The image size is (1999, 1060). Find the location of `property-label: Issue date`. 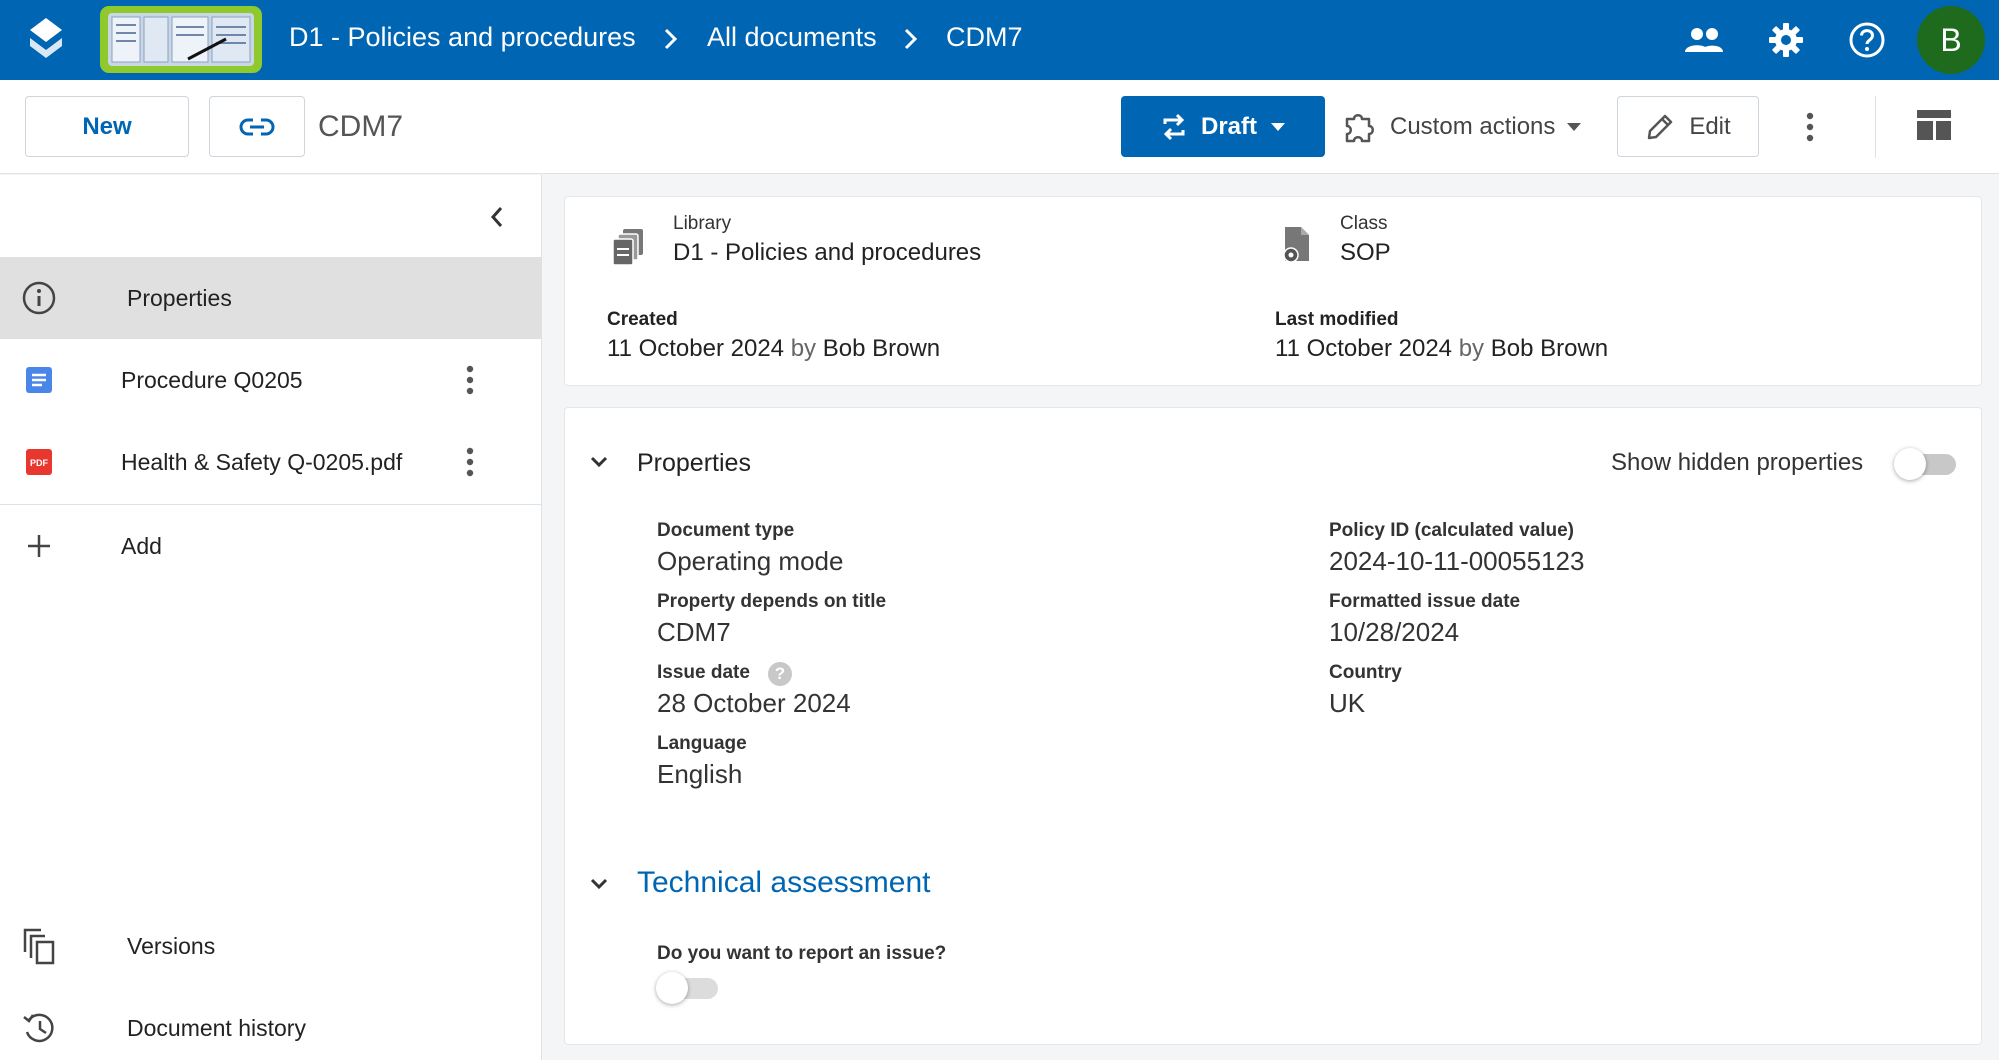

property-label: Issue date is located at coordinates (703, 672).